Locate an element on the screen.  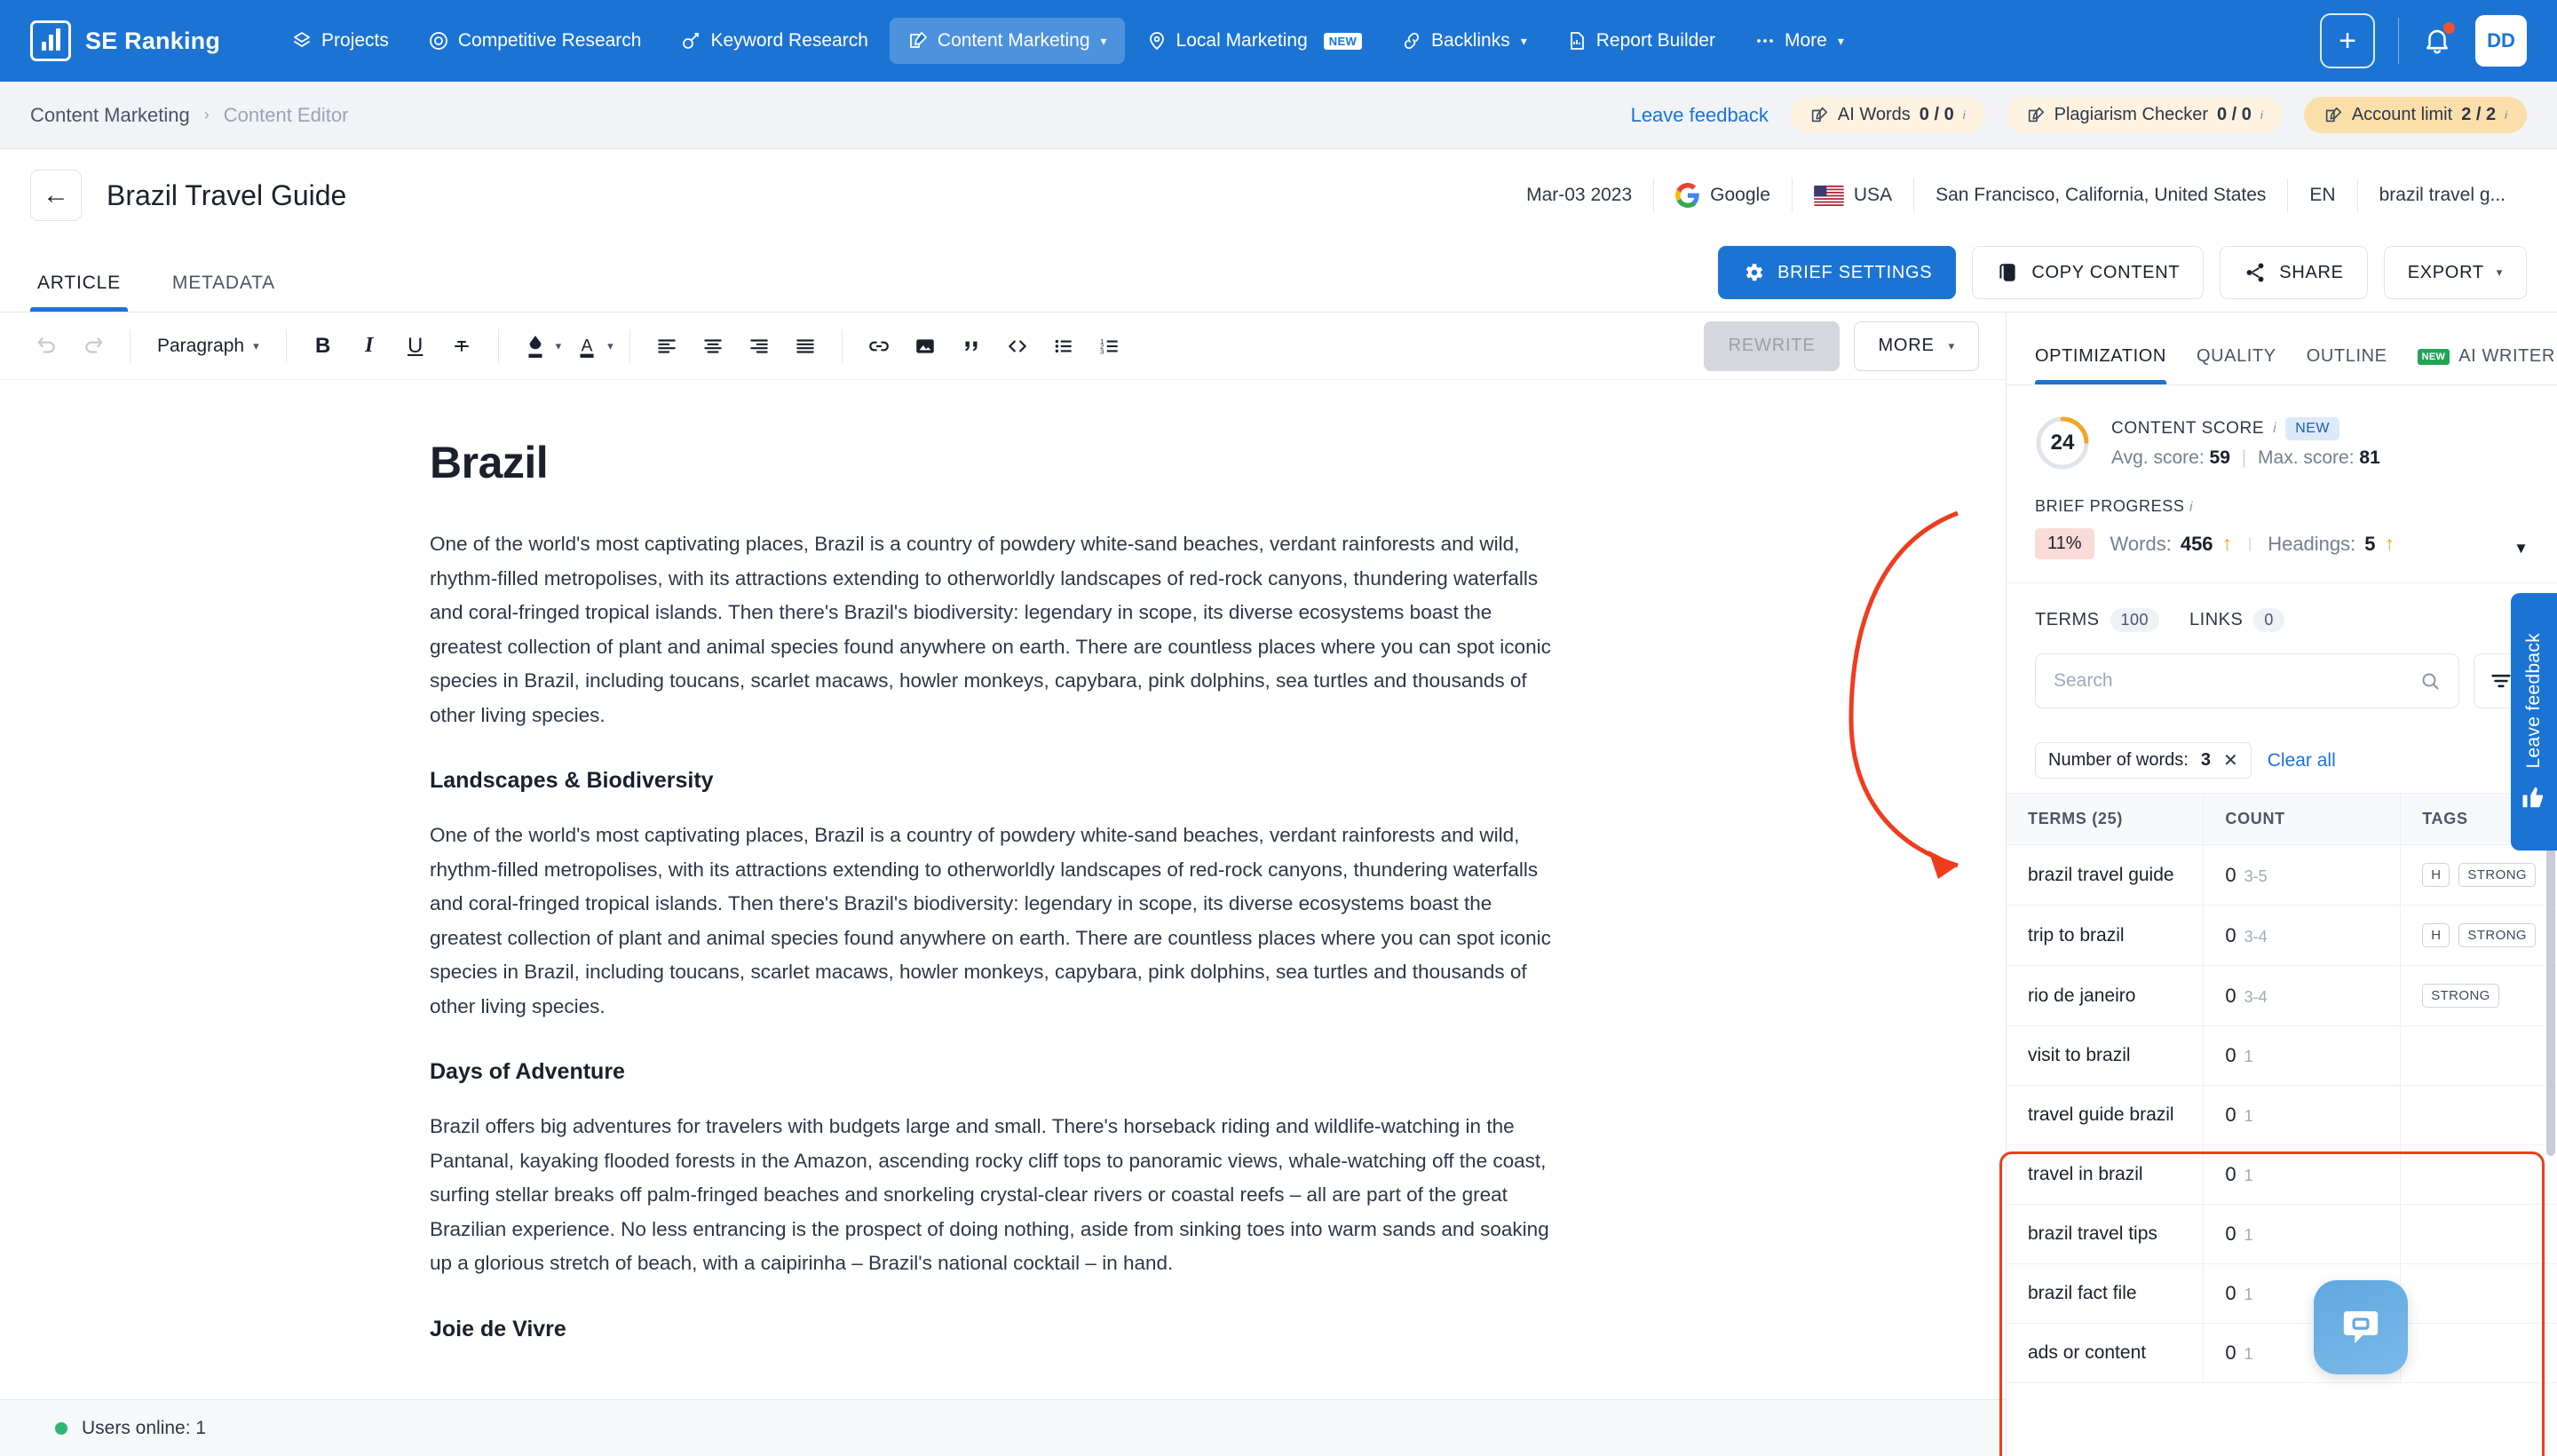
term-name: travel guide brazil is located at coordinates (2105, 1115).